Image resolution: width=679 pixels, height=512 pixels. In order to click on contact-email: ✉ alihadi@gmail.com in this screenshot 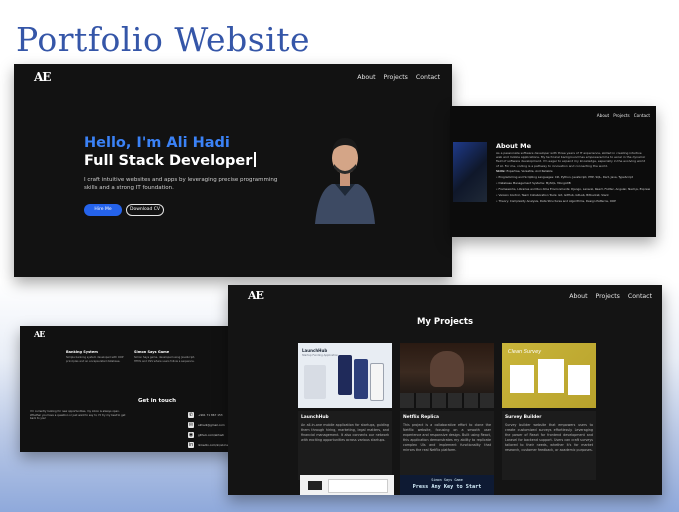, I will do `click(206, 425)`.